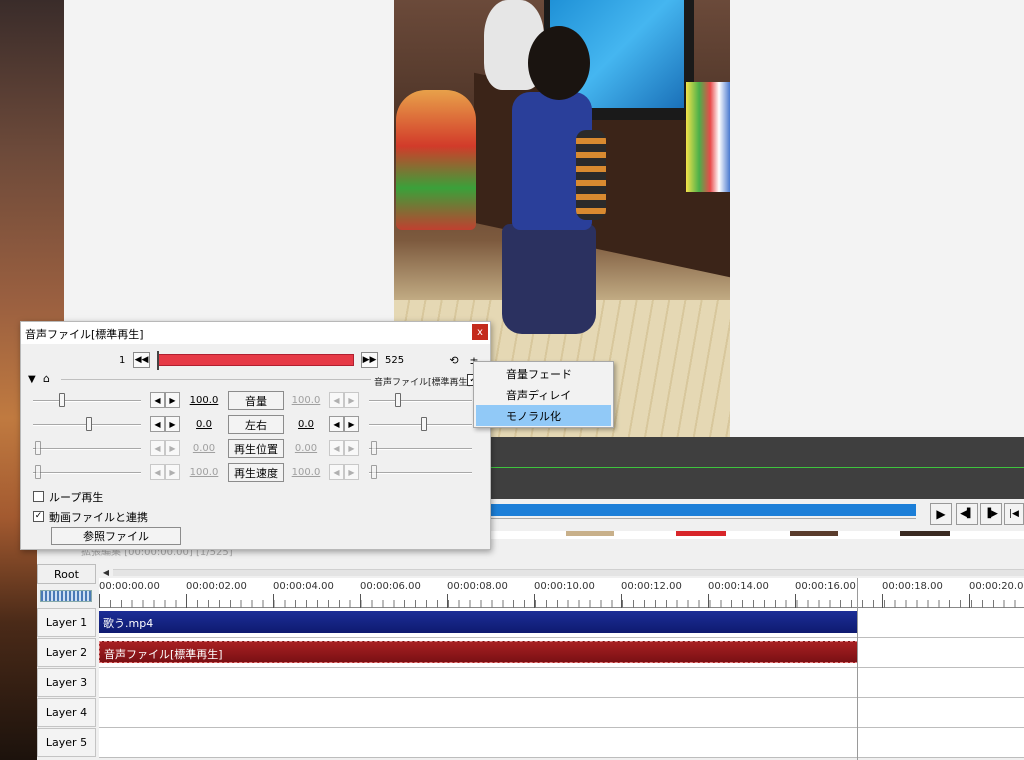  I want to click on playback-bar: ▶ ◀▌ ▐▶ |◀, so click(757, 515).